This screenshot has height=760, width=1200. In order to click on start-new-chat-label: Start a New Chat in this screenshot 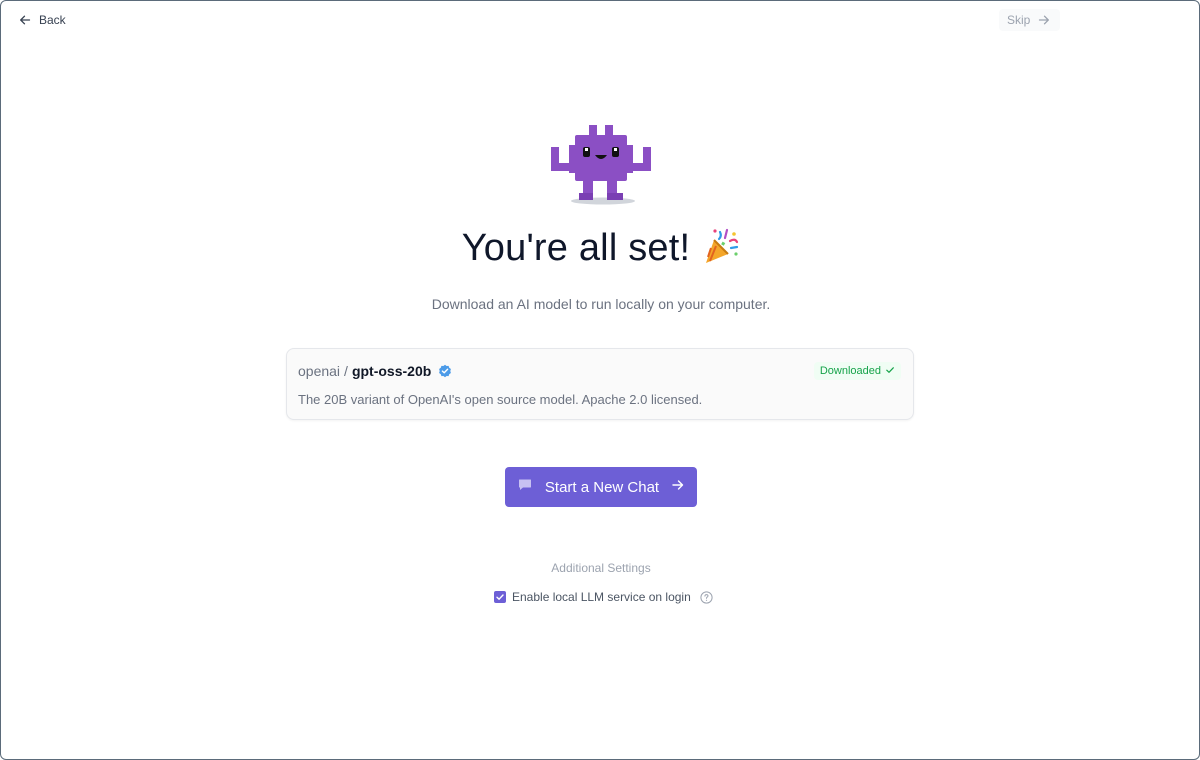, I will do `click(602, 487)`.